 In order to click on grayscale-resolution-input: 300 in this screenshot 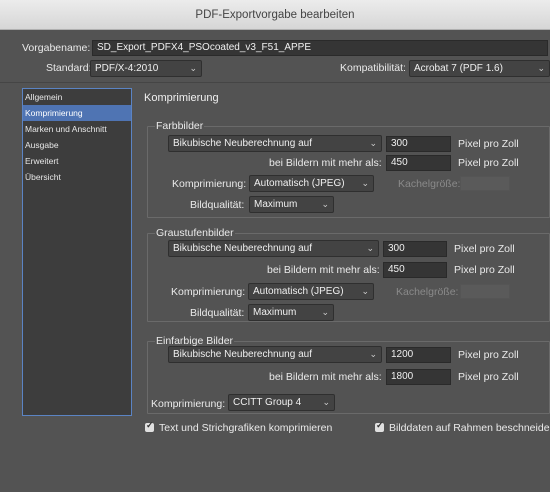, I will do `click(415, 249)`.